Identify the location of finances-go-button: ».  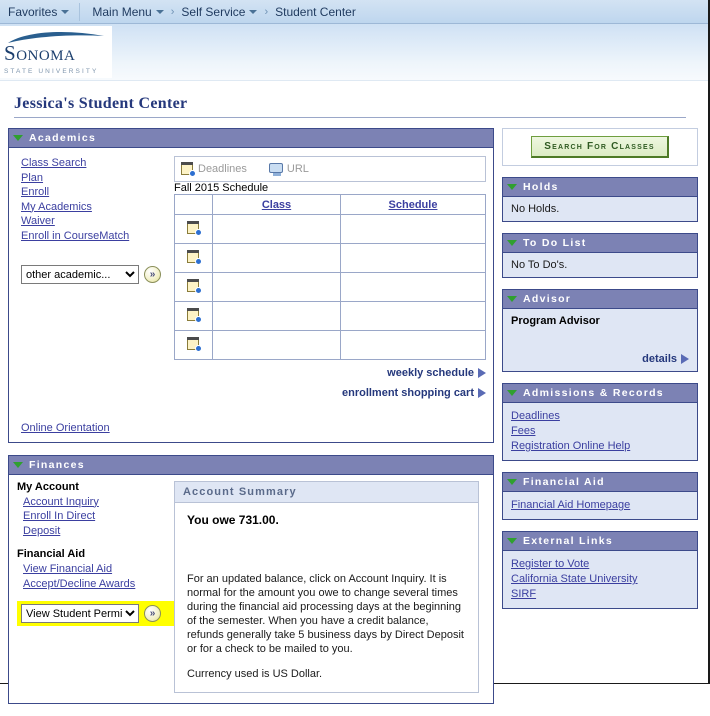
(152, 613).